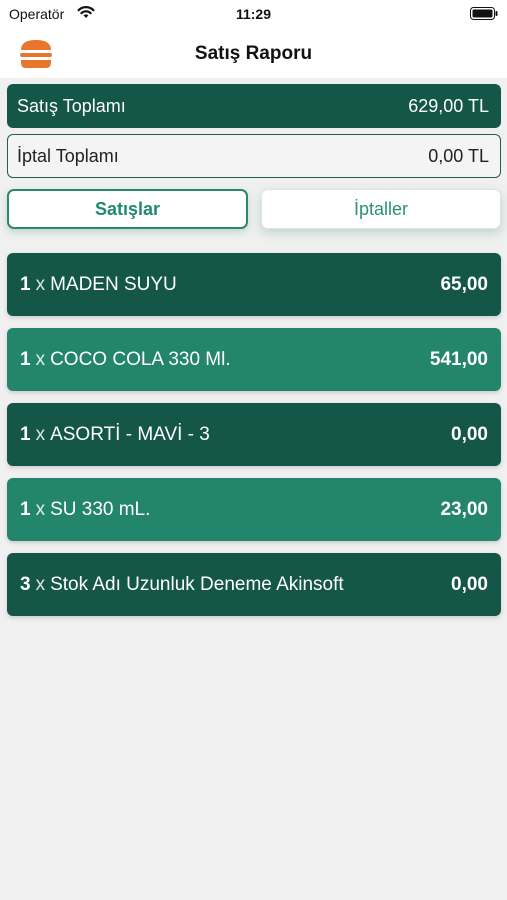 This screenshot has height=900, width=507. What do you see at coordinates (140, 359) in the screenshot?
I see `item-name: COCO COLA 330 Ml.` at bounding box center [140, 359].